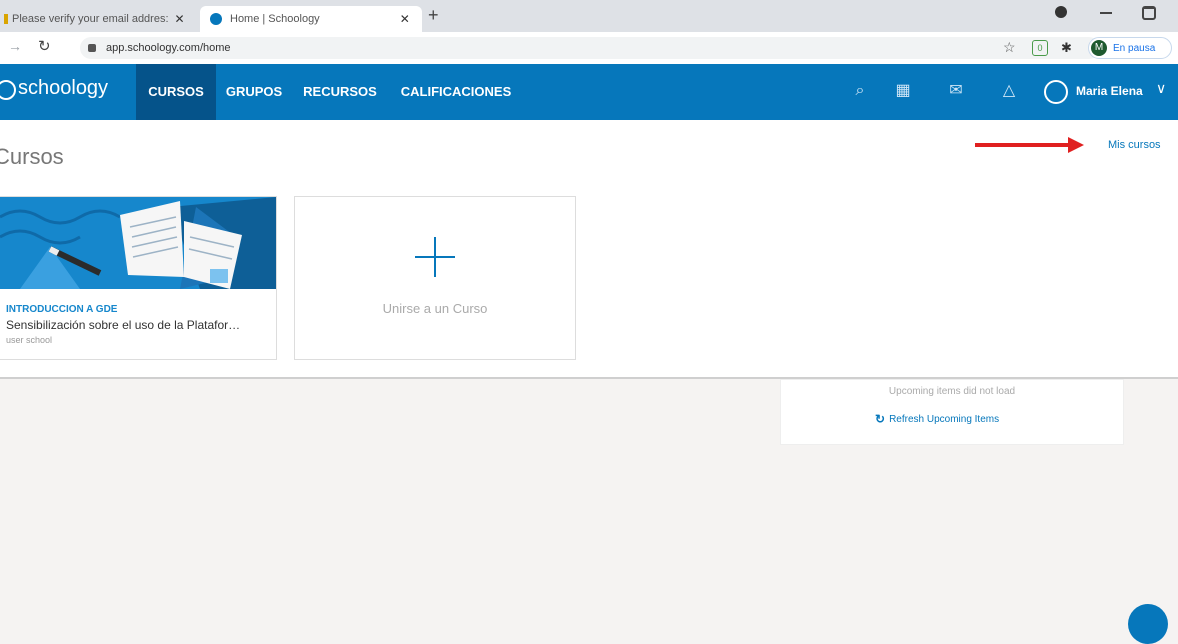 Image resolution: width=1178 pixels, height=644 pixels. I want to click on refresh-upcoming-button: ↻ Refresh Upcoming Items, so click(937, 419).